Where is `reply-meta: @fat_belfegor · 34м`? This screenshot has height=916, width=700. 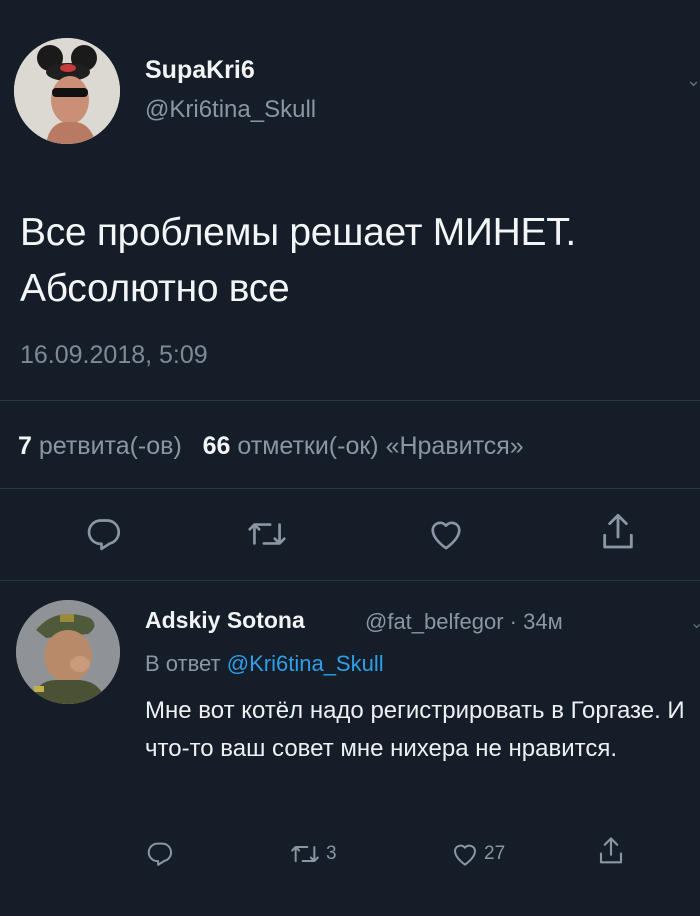
reply-meta: @fat_belfegor · 34м is located at coordinates (464, 622).